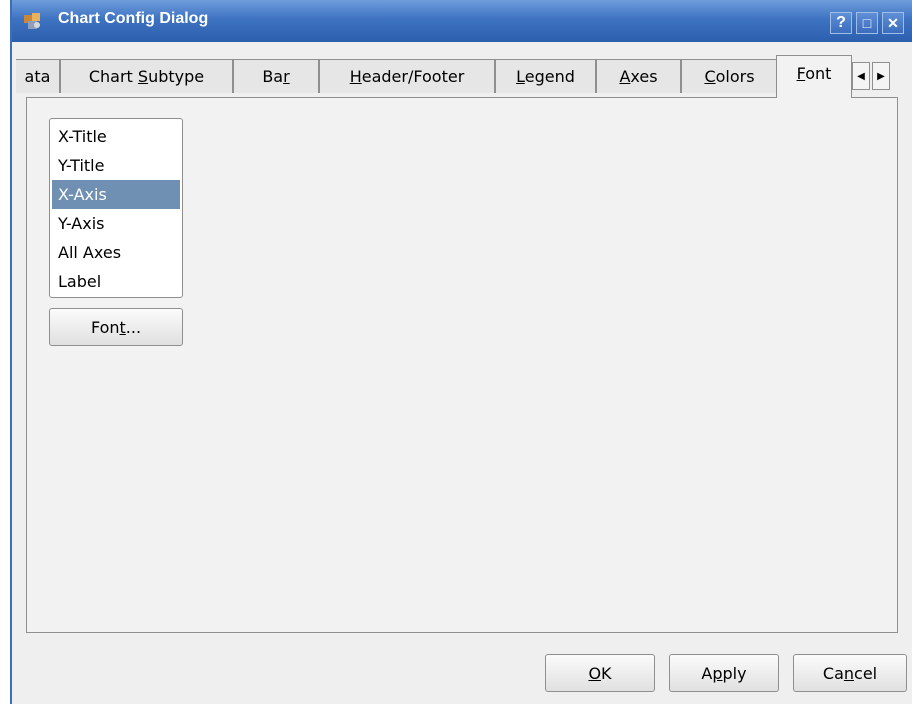 The width and height of the screenshot is (912, 704). Describe the element at coordinates (116, 252) in the screenshot. I see `list-item-all-axes: All Axes` at that location.